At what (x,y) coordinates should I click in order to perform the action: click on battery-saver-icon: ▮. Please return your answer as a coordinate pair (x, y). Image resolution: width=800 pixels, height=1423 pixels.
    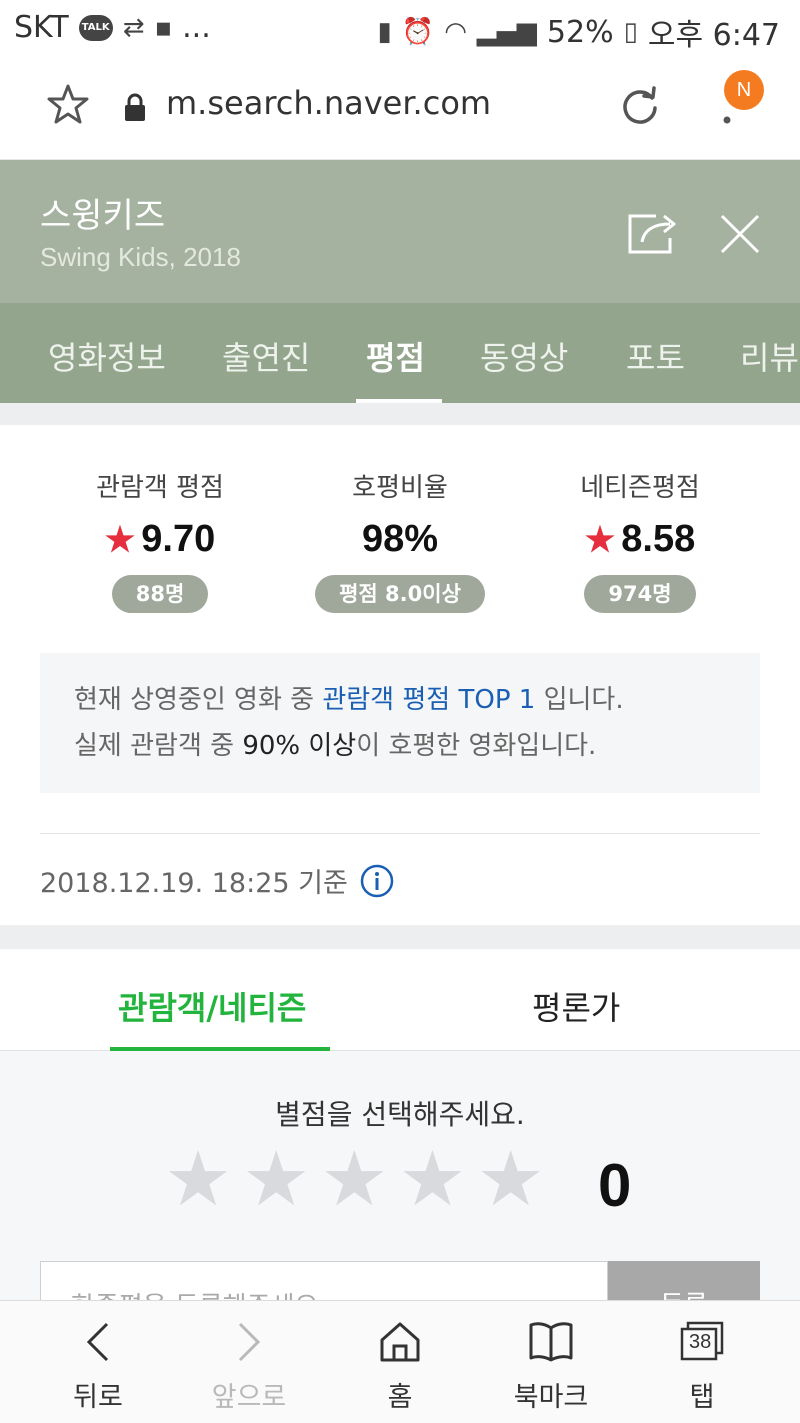
    Looking at the image, I should click on (384, 32).